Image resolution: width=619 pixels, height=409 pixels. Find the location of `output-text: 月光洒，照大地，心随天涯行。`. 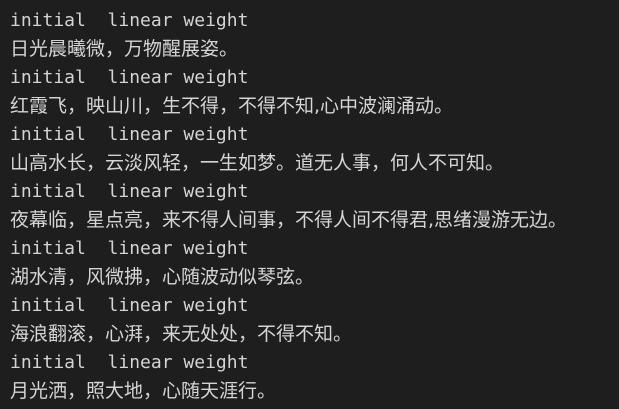

output-text: 月光洒，照大地，心随天涯行。 is located at coordinates (143, 391).